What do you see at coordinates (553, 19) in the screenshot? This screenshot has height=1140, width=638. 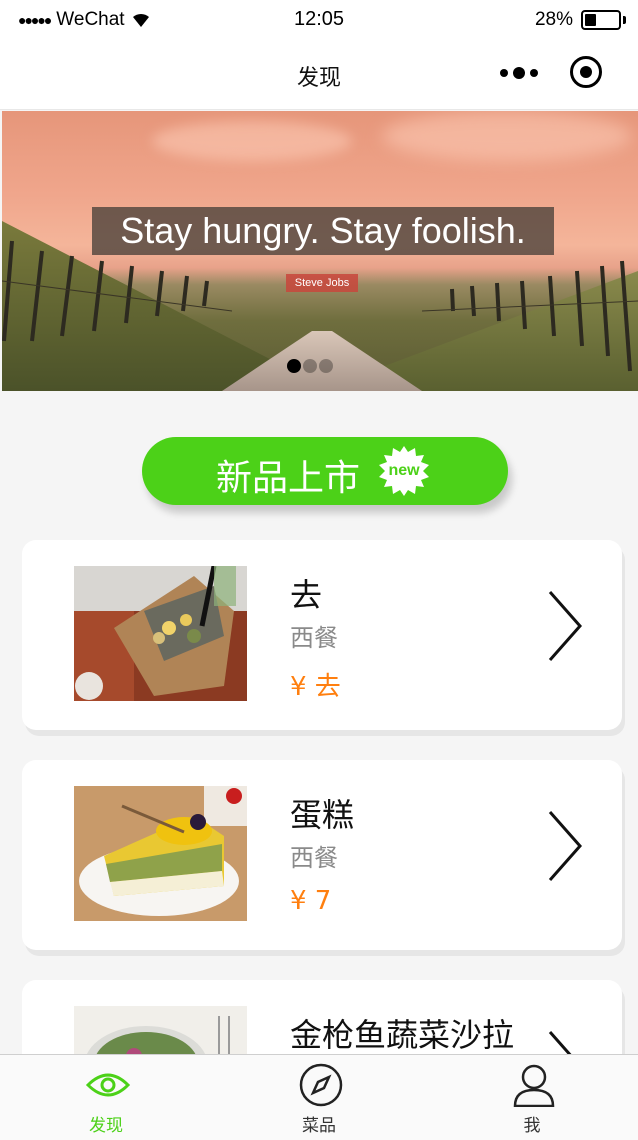 I see `battery-percent: 28%` at bounding box center [553, 19].